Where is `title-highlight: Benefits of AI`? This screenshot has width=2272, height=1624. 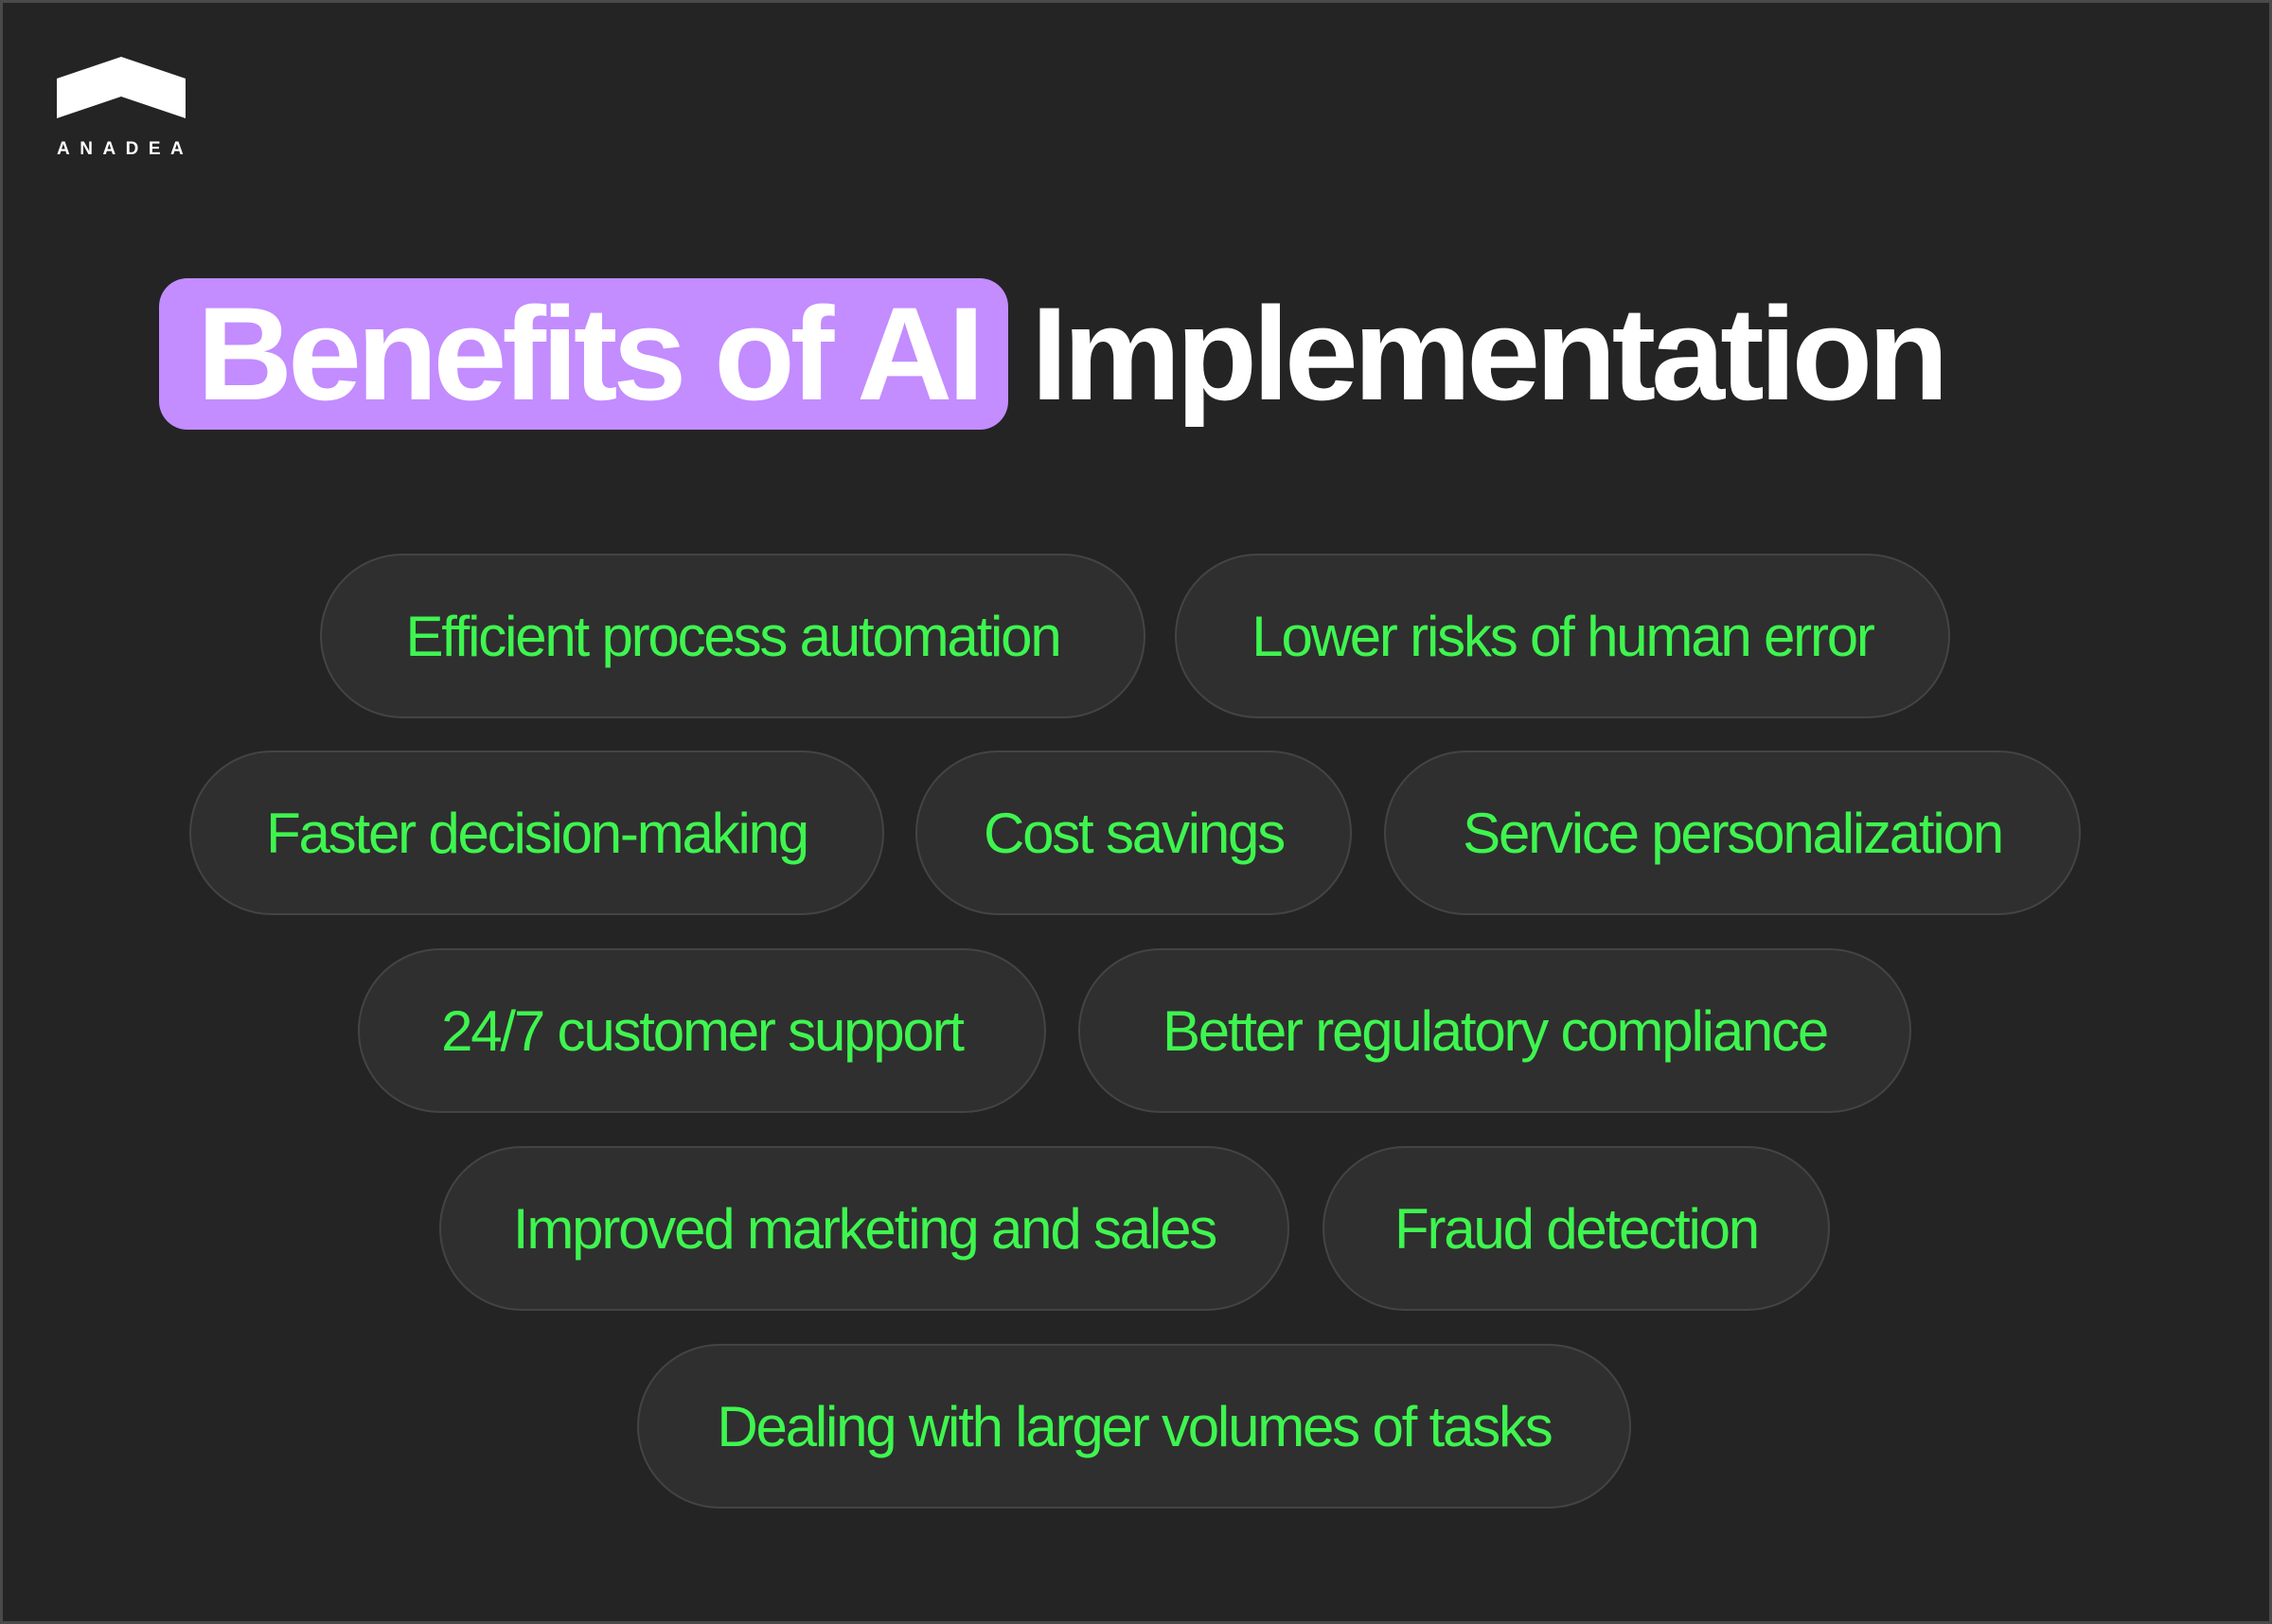
title-highlight: Benefits of AI is located at coordinates (584, 354).